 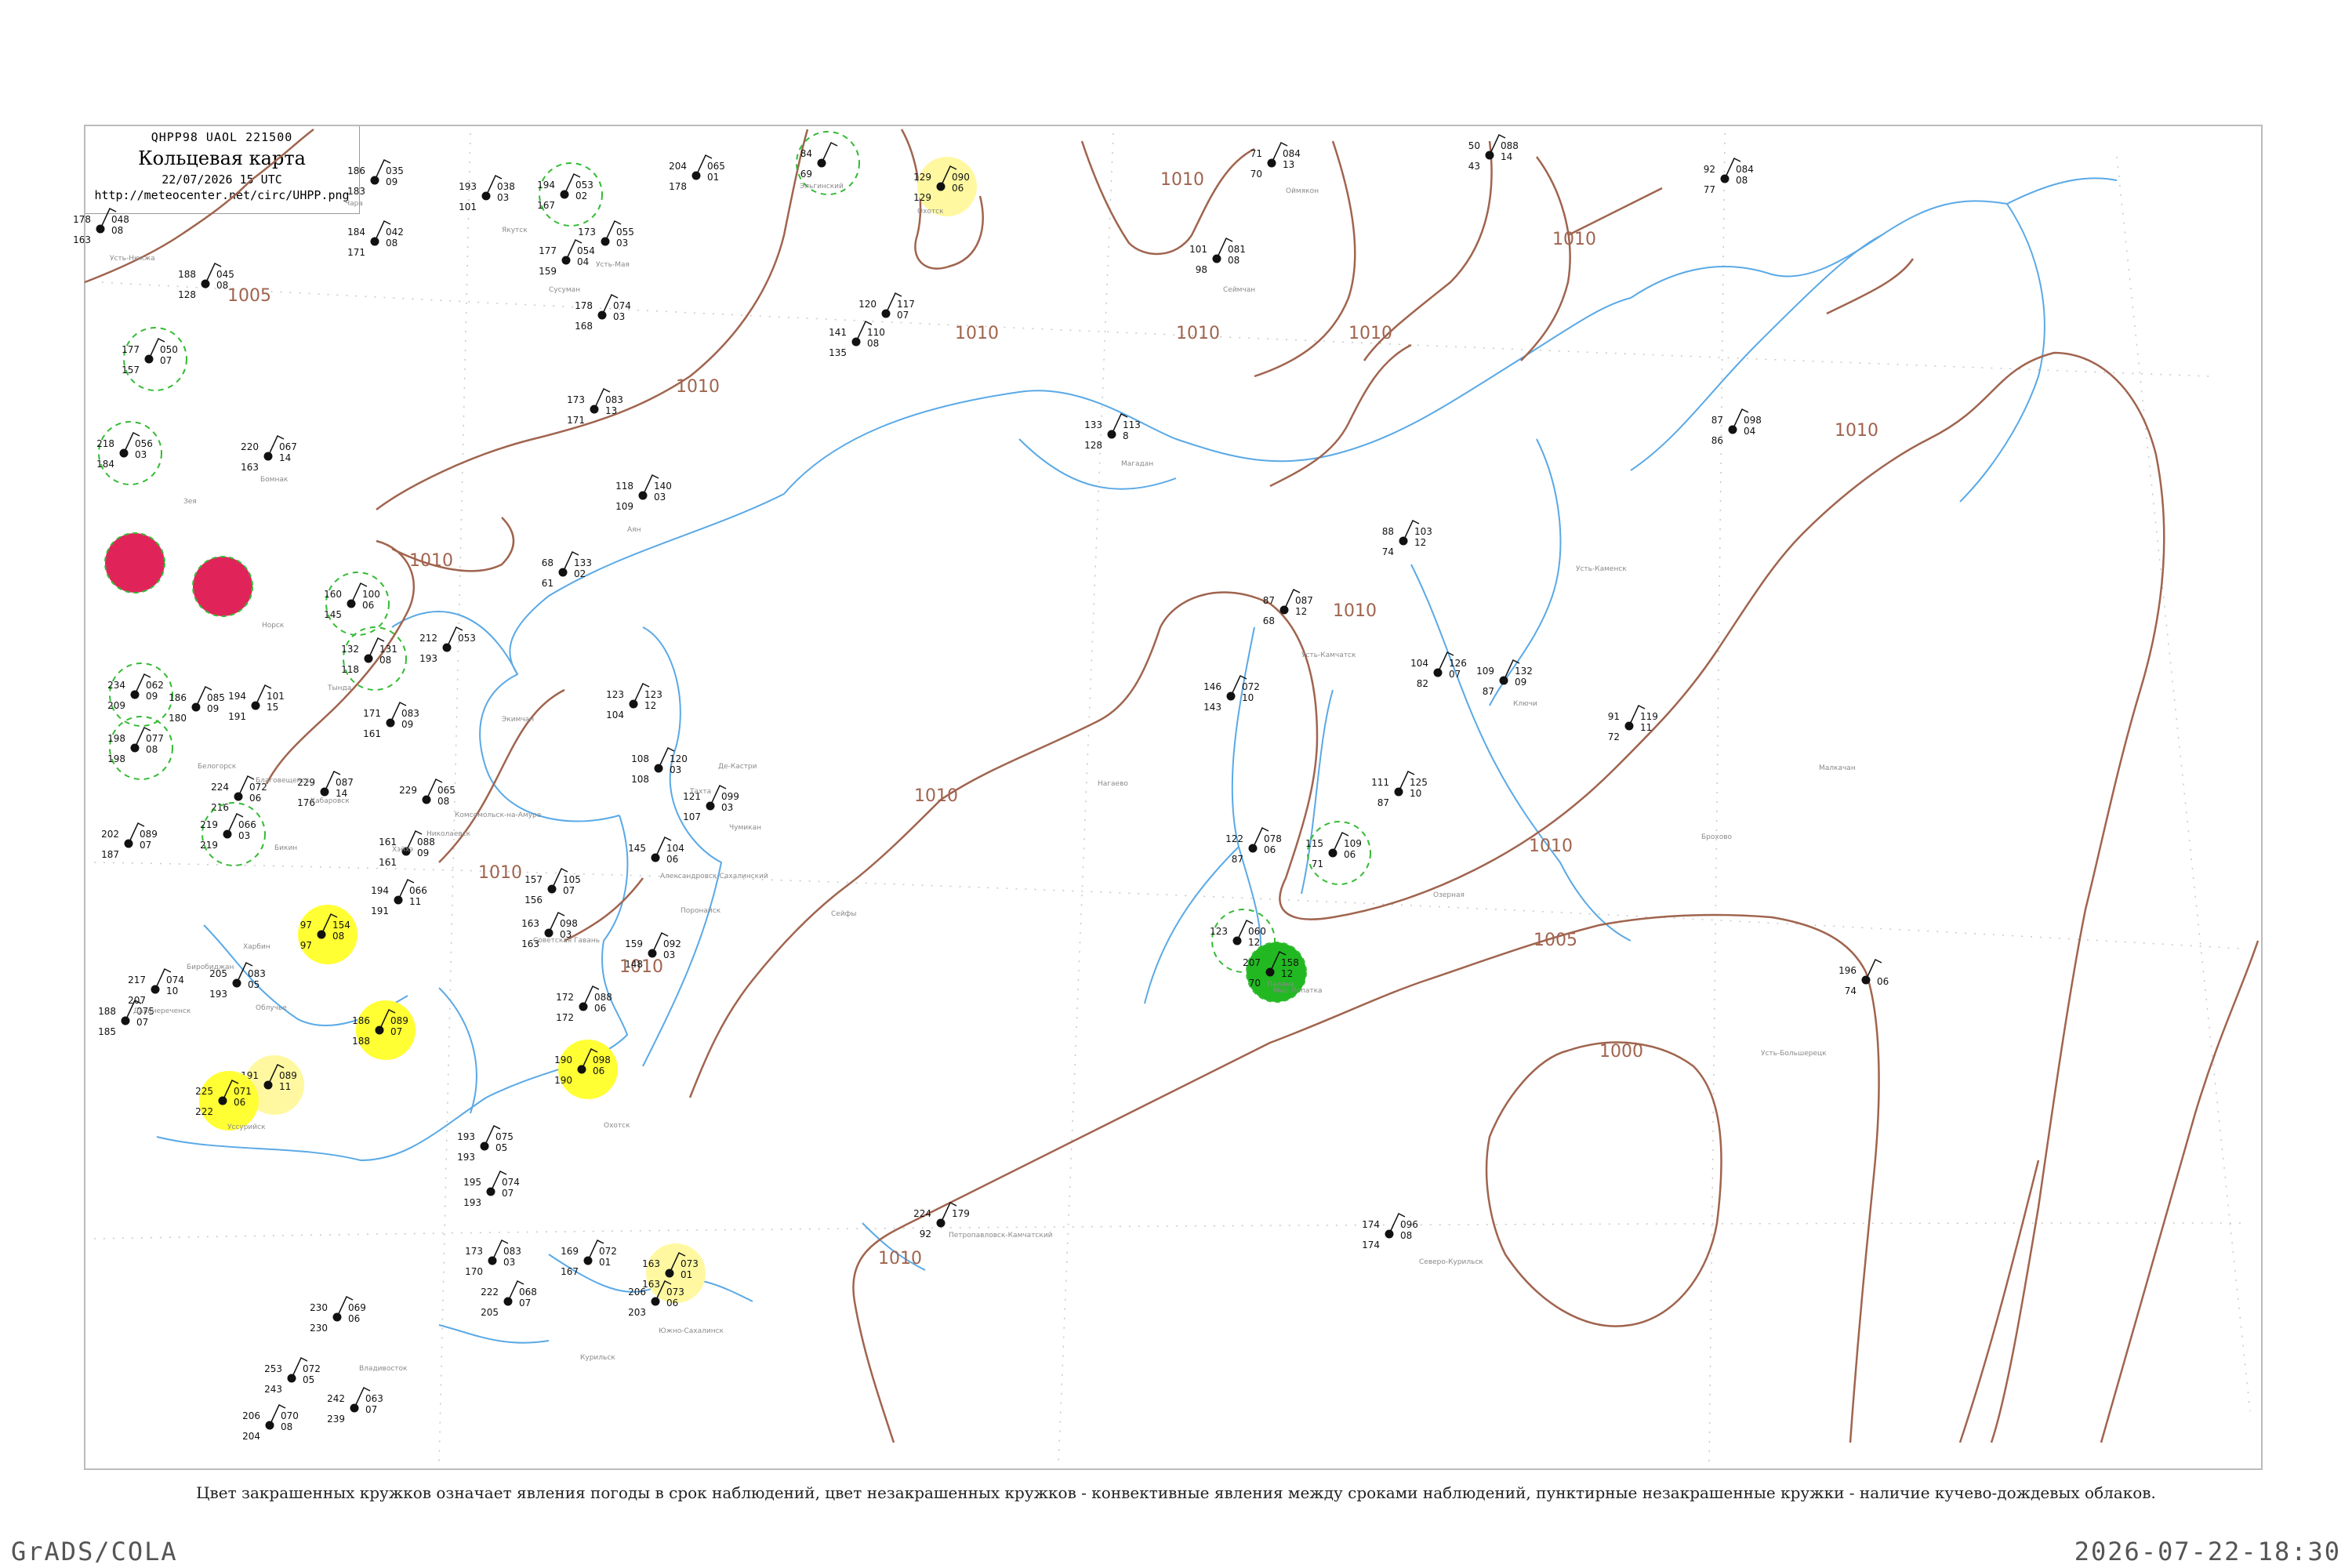 I want to click on station-plot: 193 101 03803, so click(x=487, y=193).